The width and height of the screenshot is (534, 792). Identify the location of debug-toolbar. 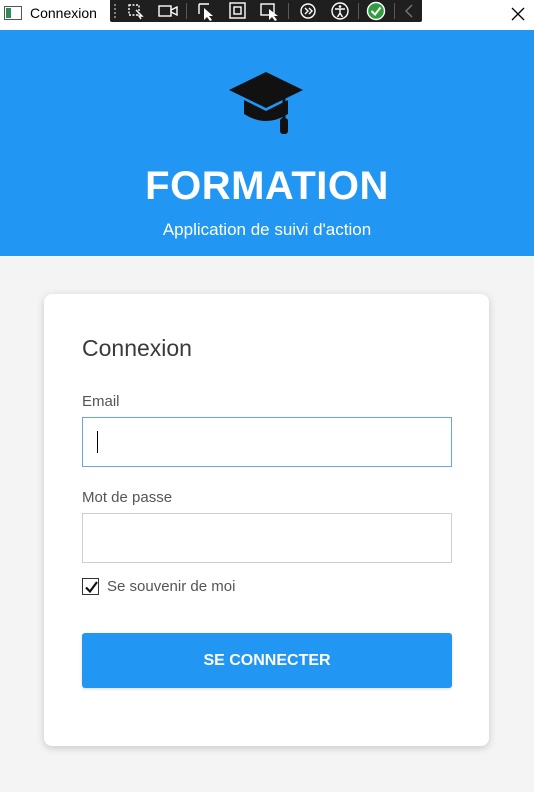
(266, 11).